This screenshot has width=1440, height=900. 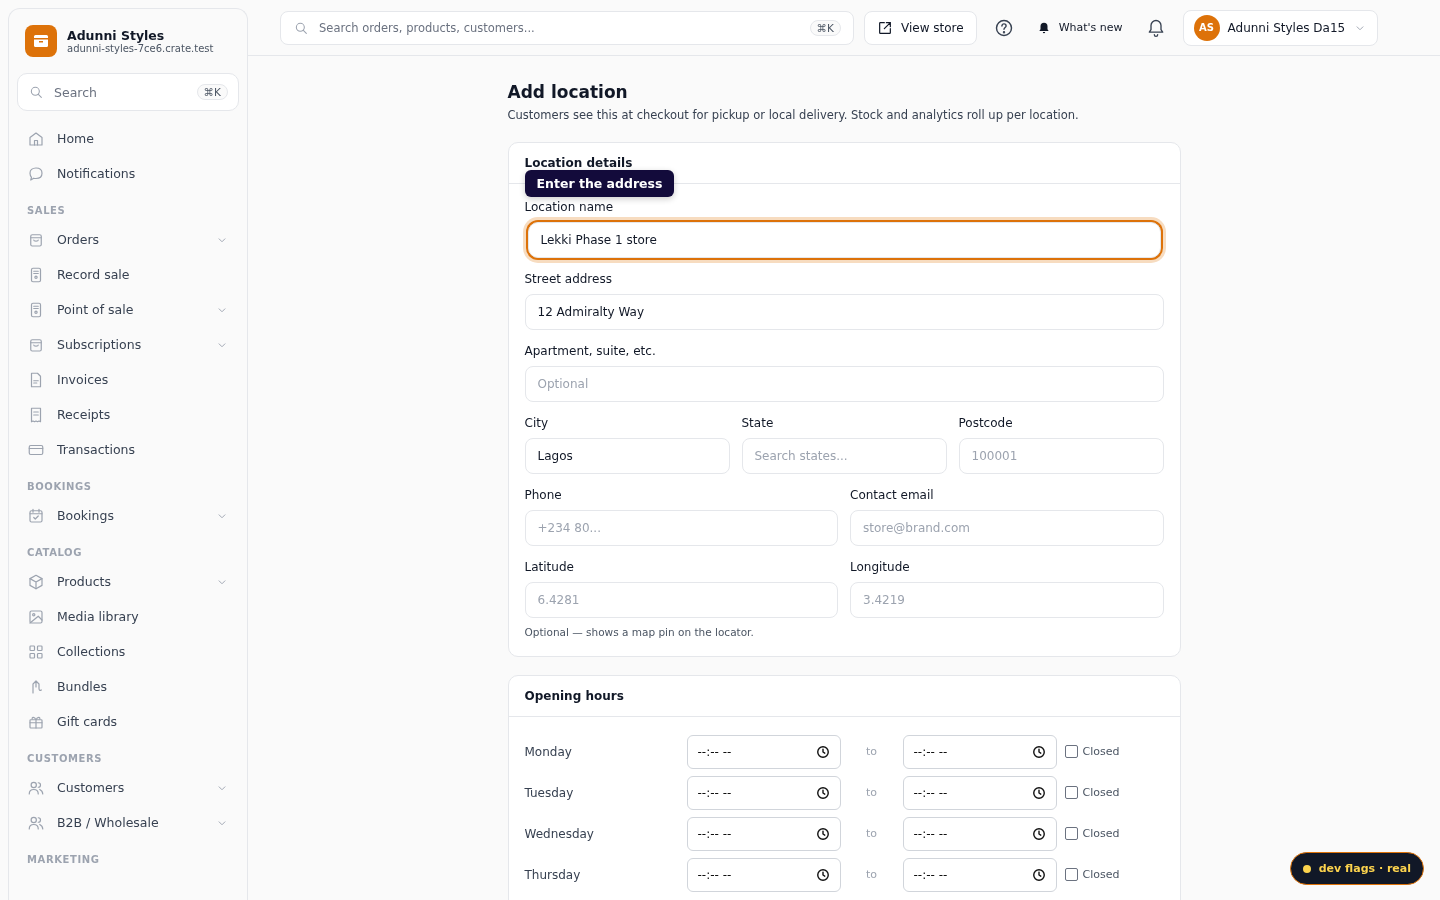 What do you see at coordinates (1003, 27) in the screenshot?
I see `help-icon` at bounding box center [1003, 27].